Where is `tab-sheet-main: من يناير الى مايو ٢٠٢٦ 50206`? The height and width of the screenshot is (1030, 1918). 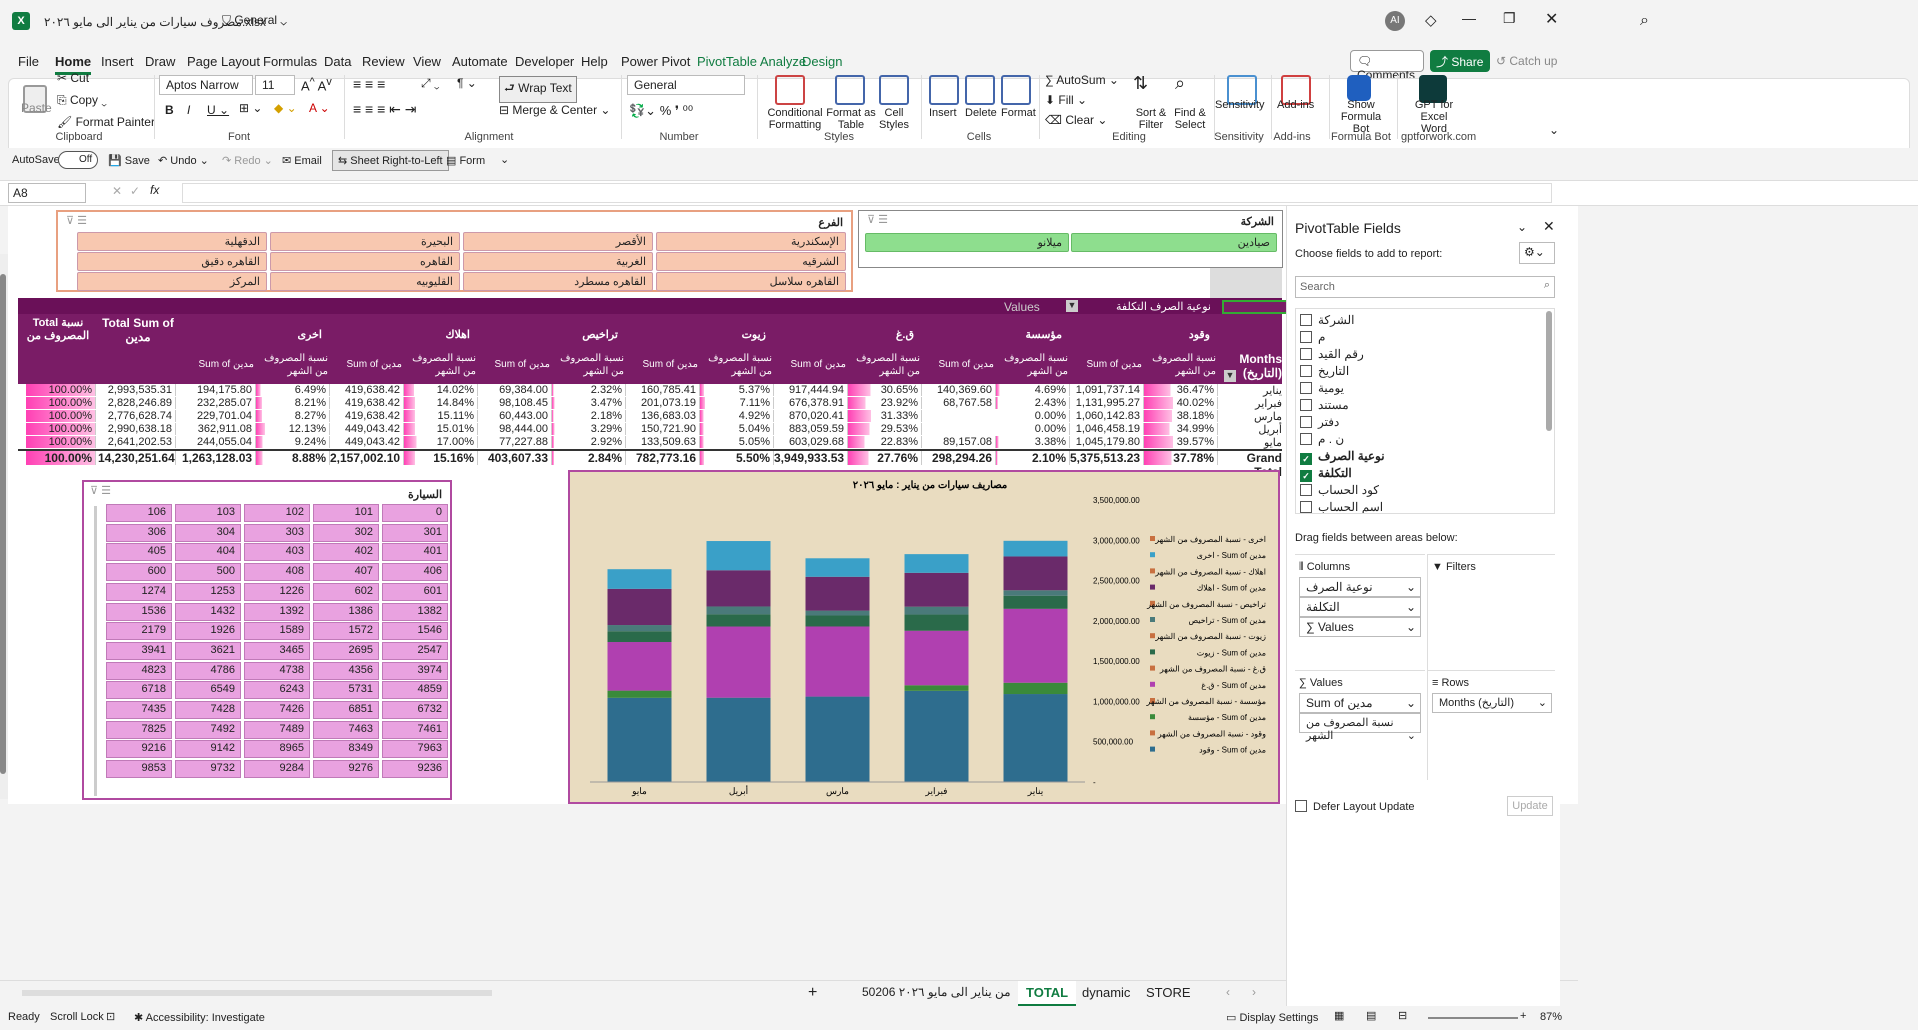 tab-sheet-main: من يناير الى مايو ٢٠٢٦ 50206 is located at coordinates (936, 992).